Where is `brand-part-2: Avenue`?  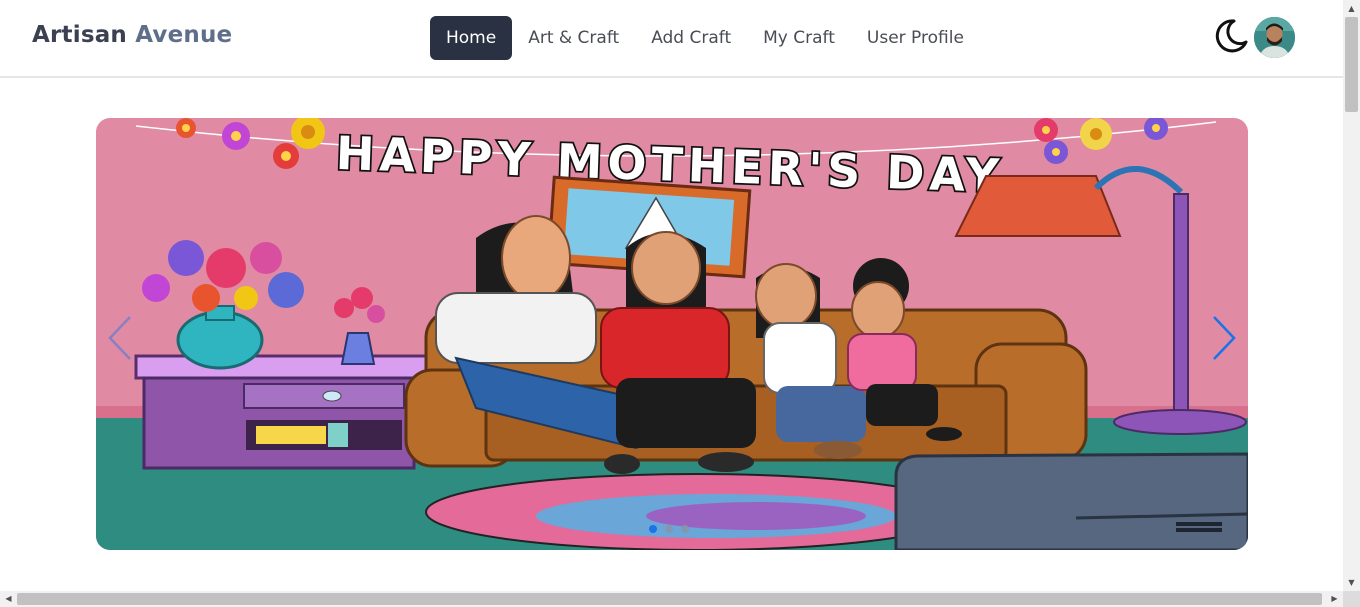 brand-part-2: Avenue is located at coordinates (184, 35).